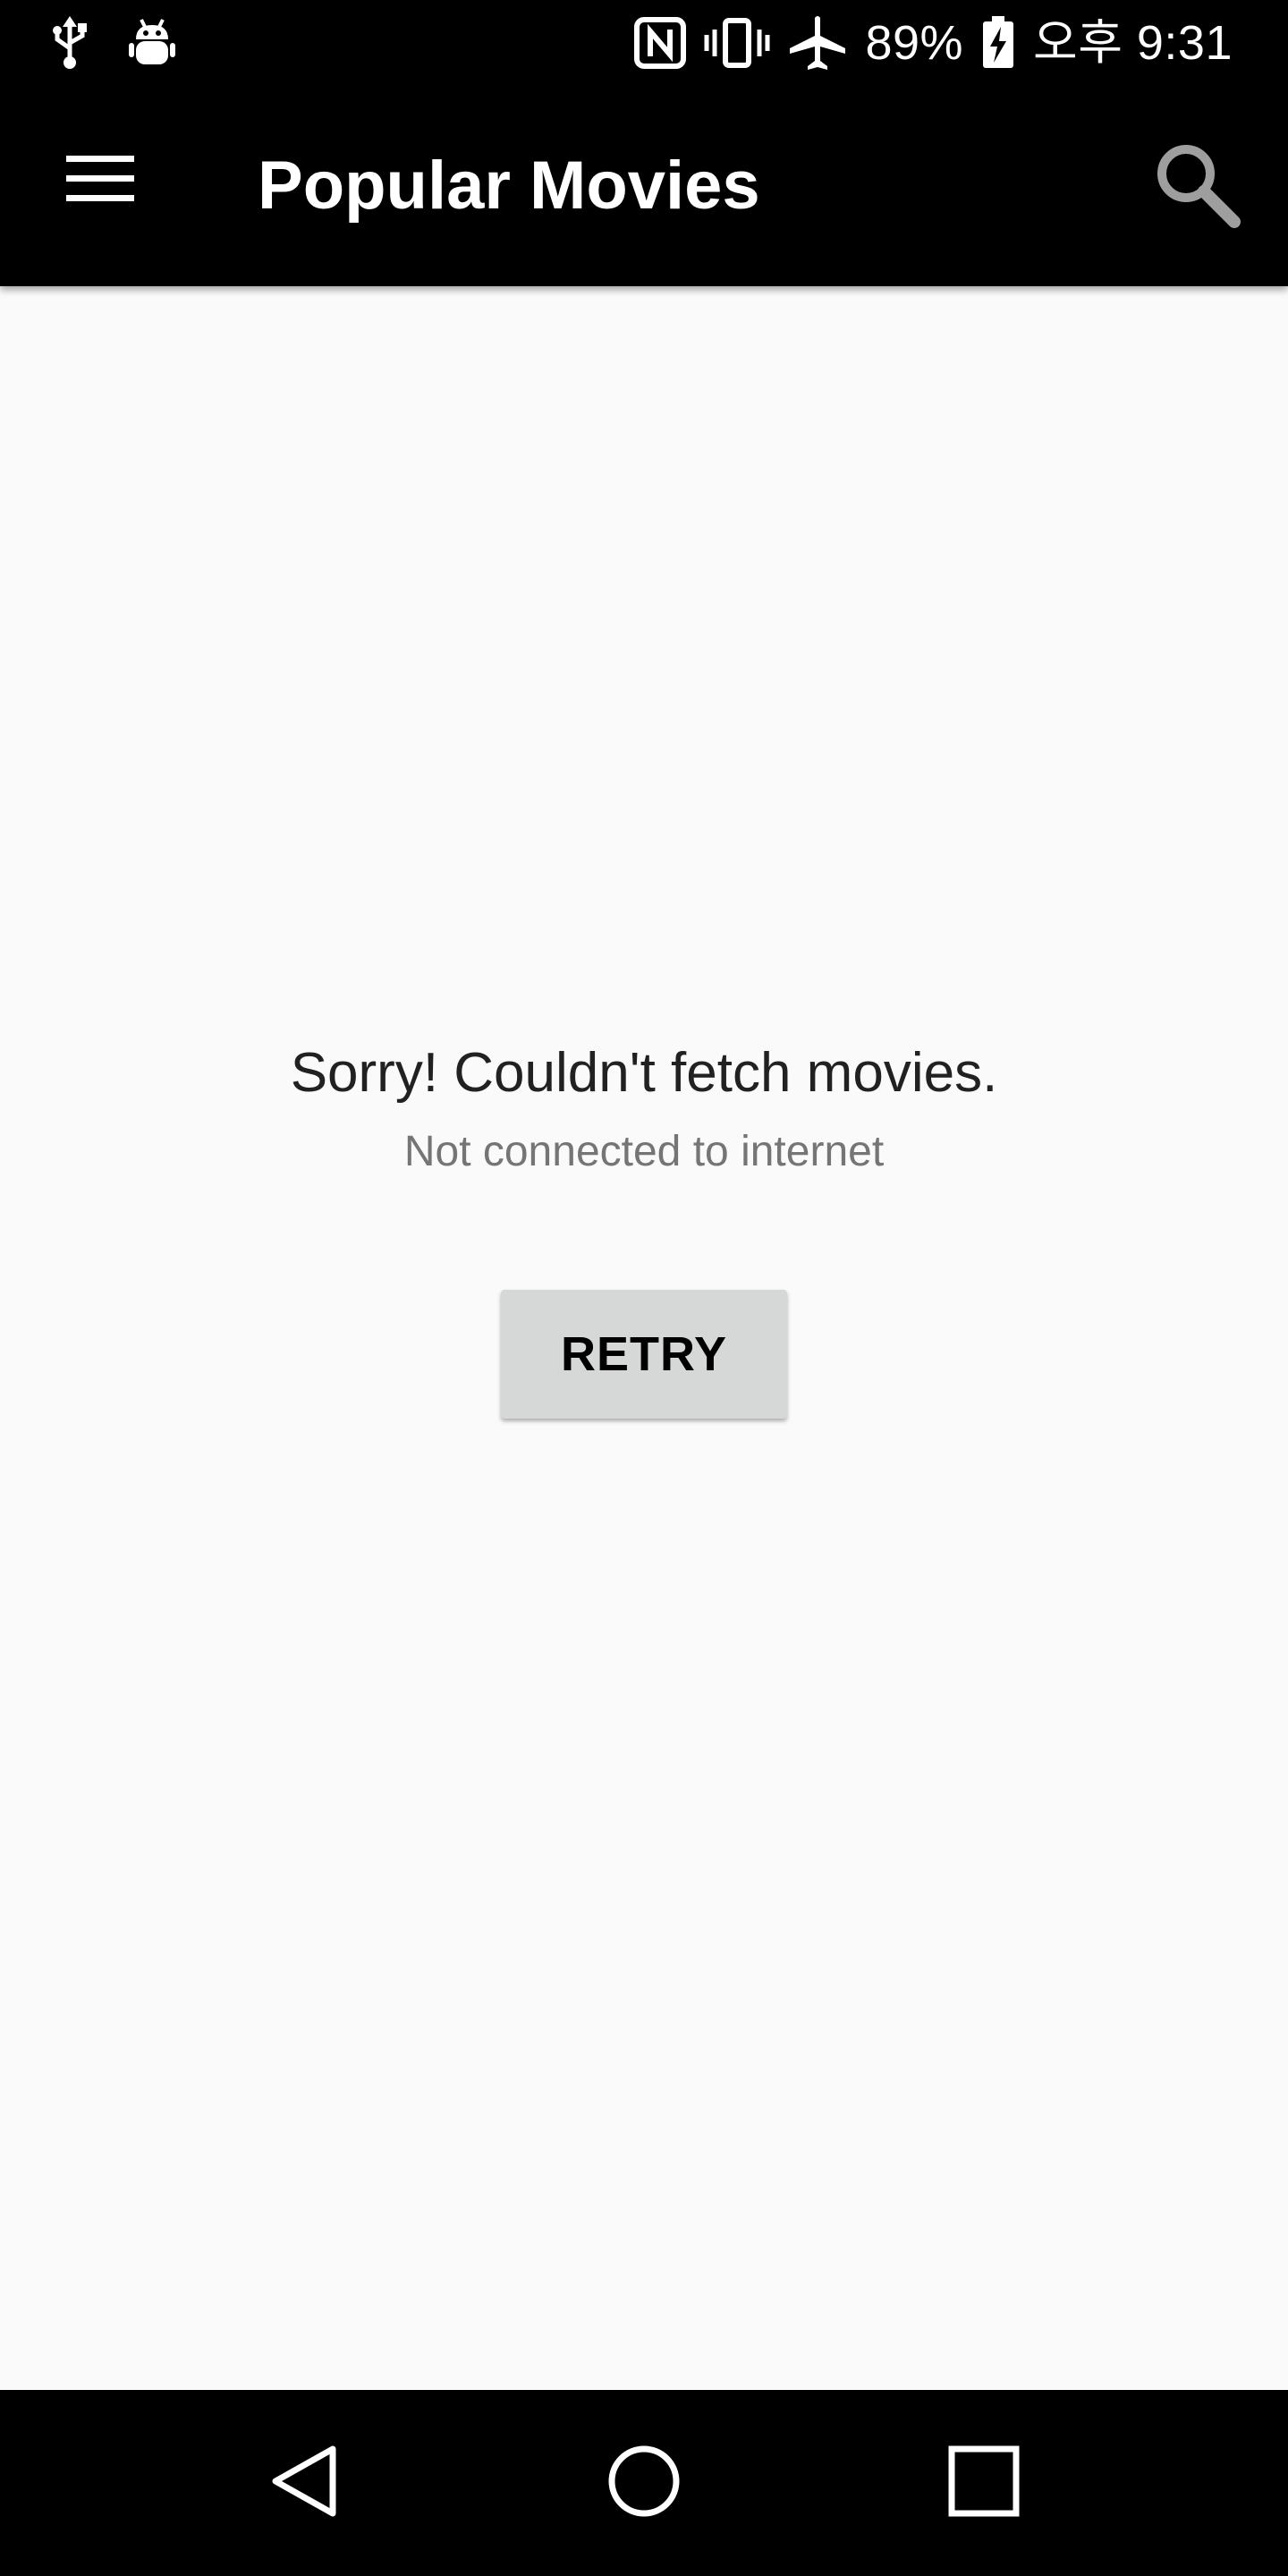 This screenshot has height=2576, width=1288. I want to click on navigation-bar, so click(644, 2483).